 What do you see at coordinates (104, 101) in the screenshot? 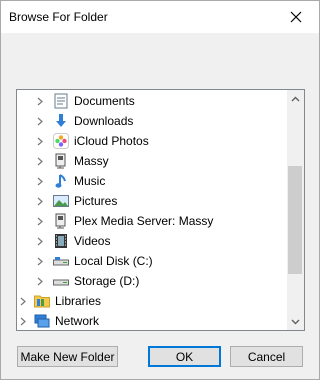
I see `tree-item-label: Documents` at bounding box center [104, 101].